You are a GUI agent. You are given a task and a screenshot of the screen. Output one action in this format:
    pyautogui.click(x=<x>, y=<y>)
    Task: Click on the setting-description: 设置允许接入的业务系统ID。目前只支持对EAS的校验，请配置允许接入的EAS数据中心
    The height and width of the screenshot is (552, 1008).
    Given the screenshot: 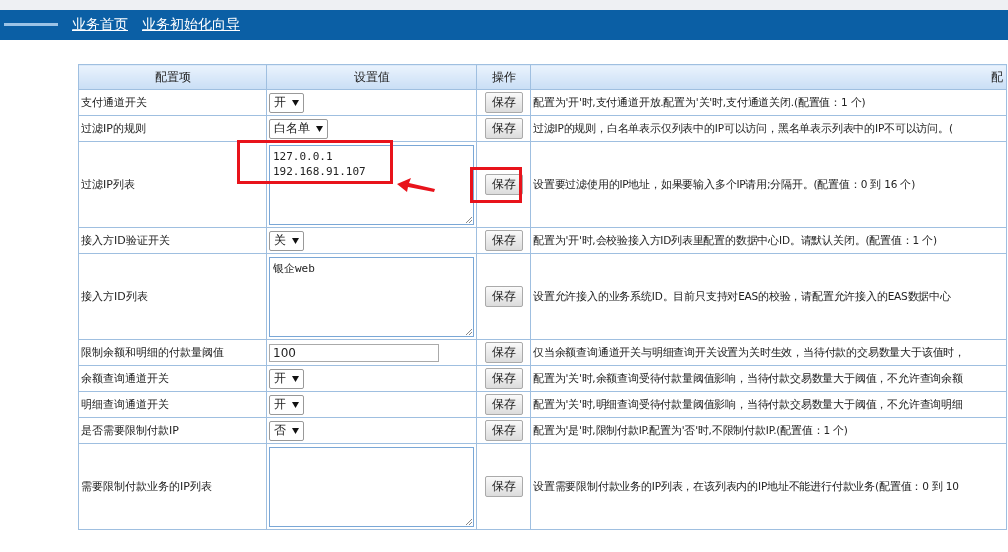 What is the action you would take?
    pyautogui.click(x=742, y=296)
    